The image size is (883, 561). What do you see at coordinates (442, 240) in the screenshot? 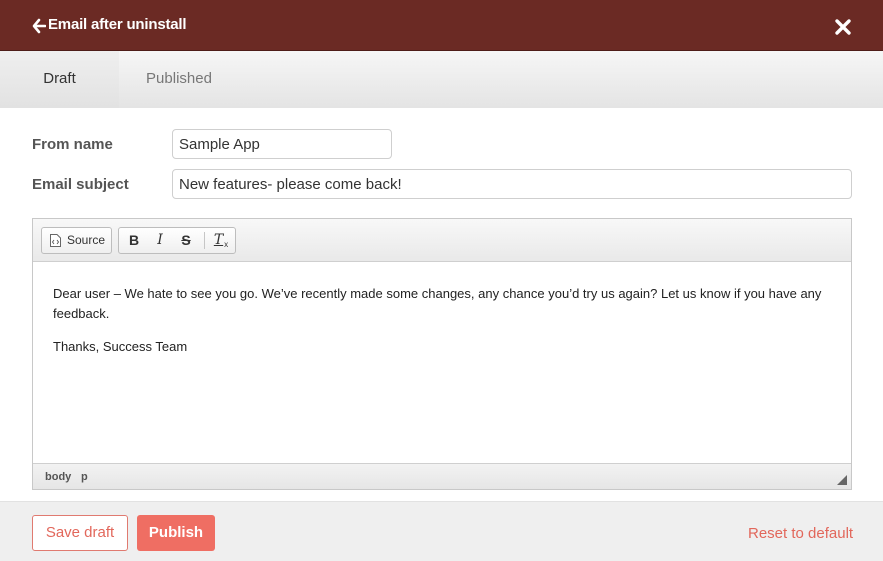
I see `editor-toolbar: Source B I S Tx` at bounding box center [442, 240].